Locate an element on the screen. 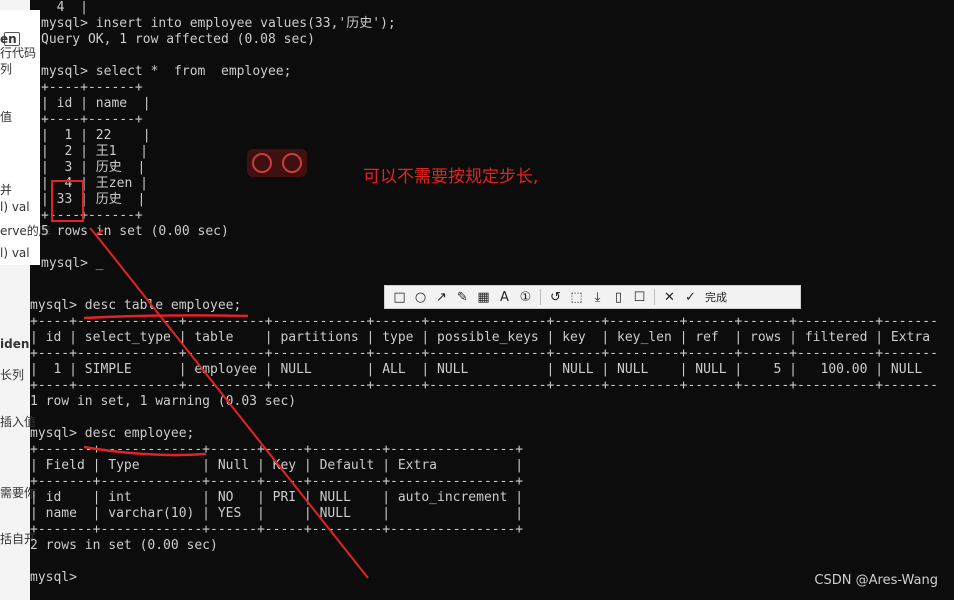 The height and width of the screenshot is (600, 954). circle-tool-icon: ○ is located at coordinates (420, 297).